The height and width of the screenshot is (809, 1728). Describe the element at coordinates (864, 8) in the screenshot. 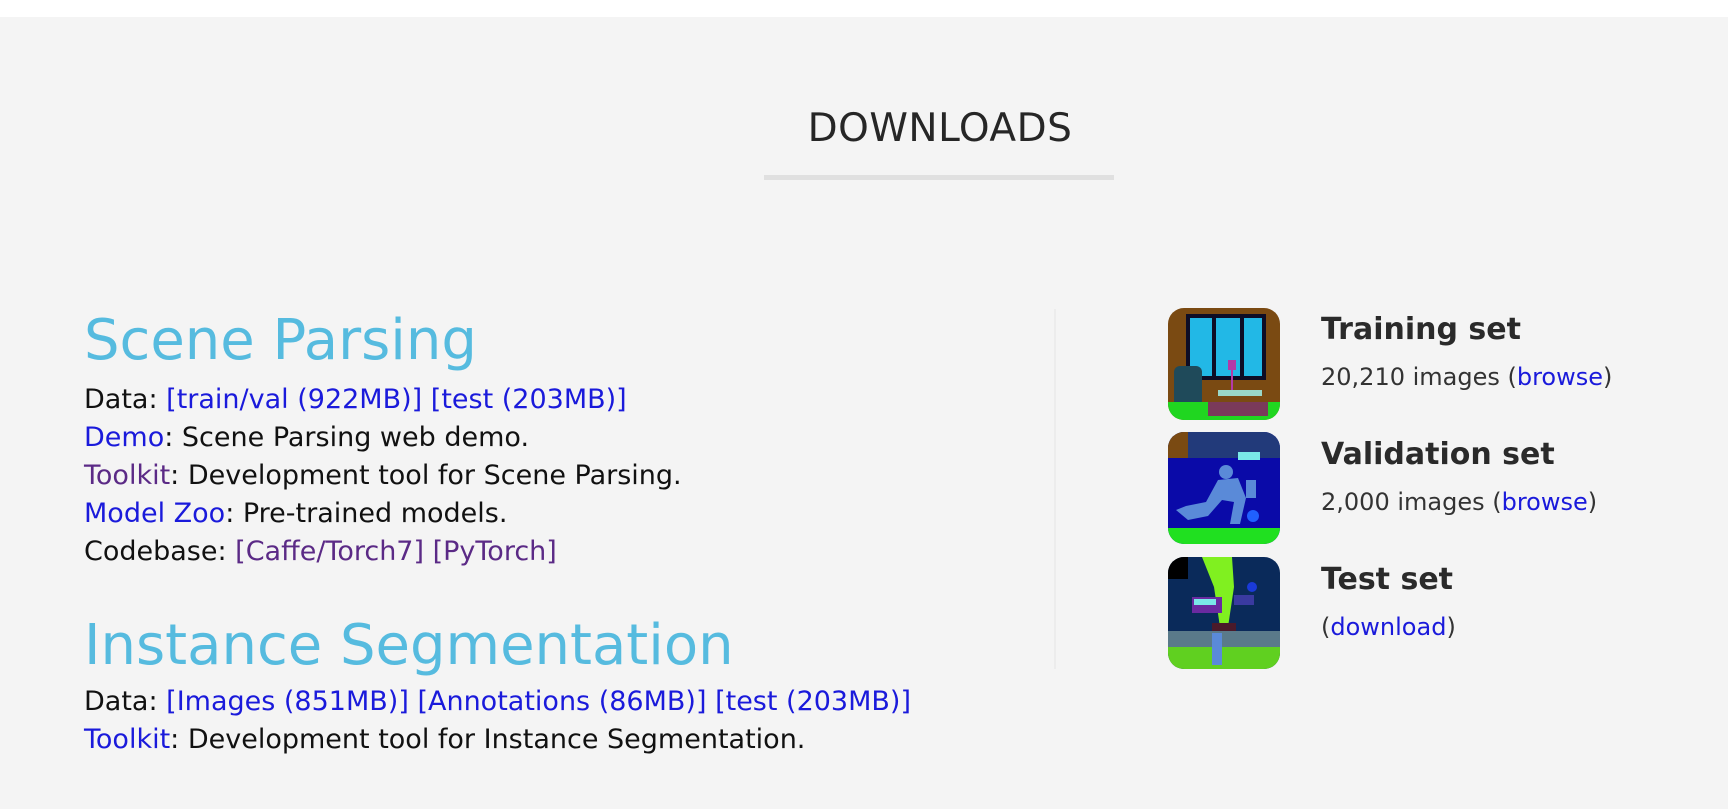

I see `top-bar` at that location.